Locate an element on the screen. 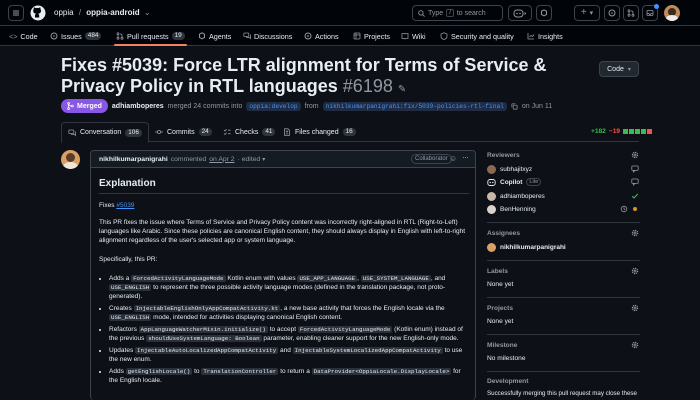  nav-insights: Insights is located at coordinates (545, 36).